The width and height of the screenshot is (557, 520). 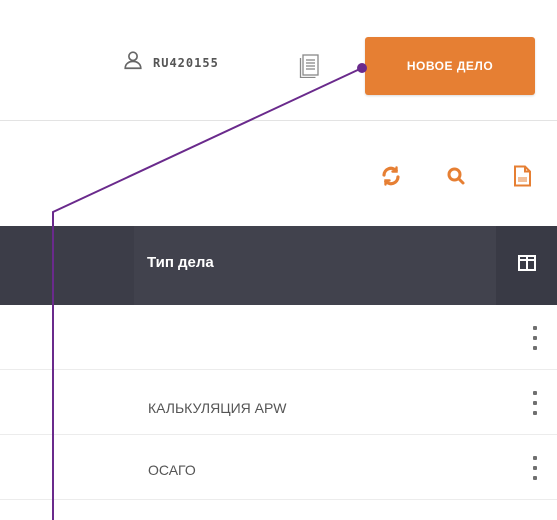 What do you see at coordinates (67, 265) in the screenshot?
I see `header-cell-blank` at bounding box center [67, 265].